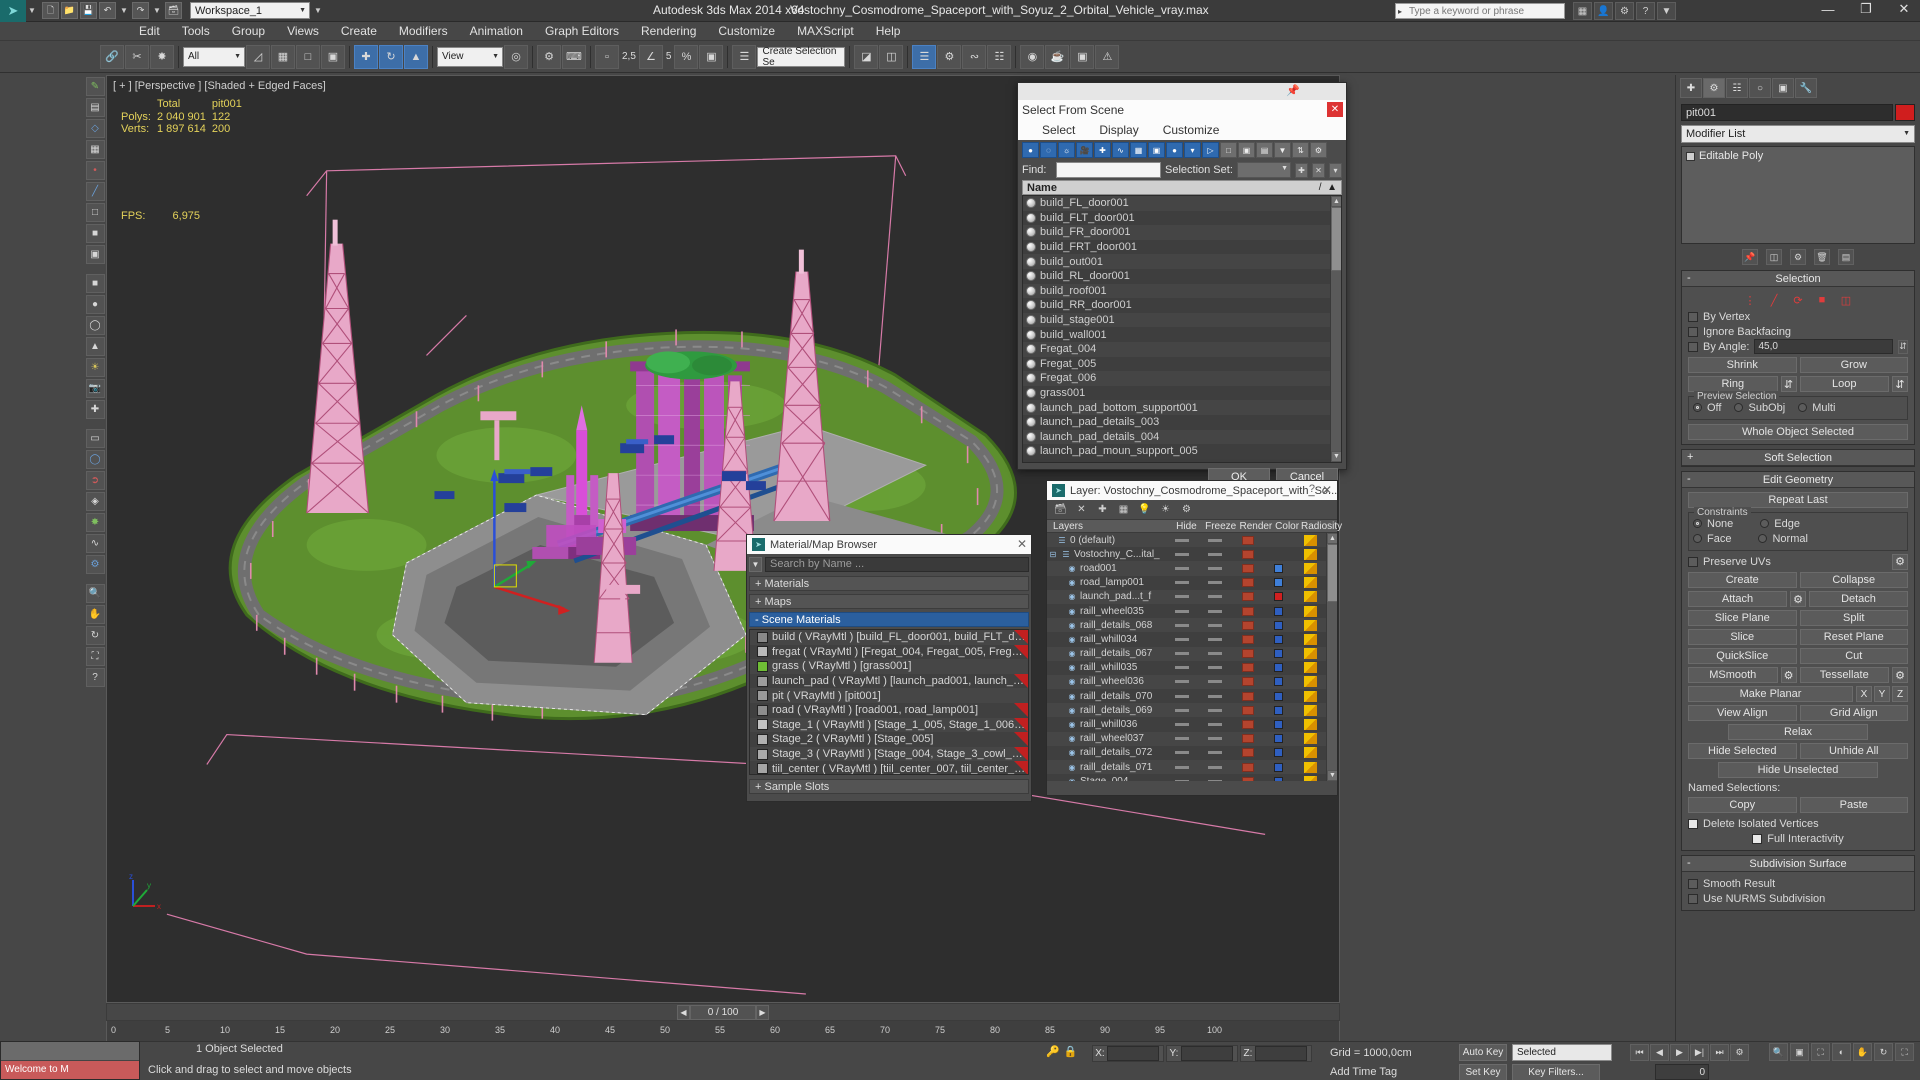 Image resolution: width=1920 pixels, height=1080 pixels. I want to click on display-children-icon: ▾, so click(1192, 150).